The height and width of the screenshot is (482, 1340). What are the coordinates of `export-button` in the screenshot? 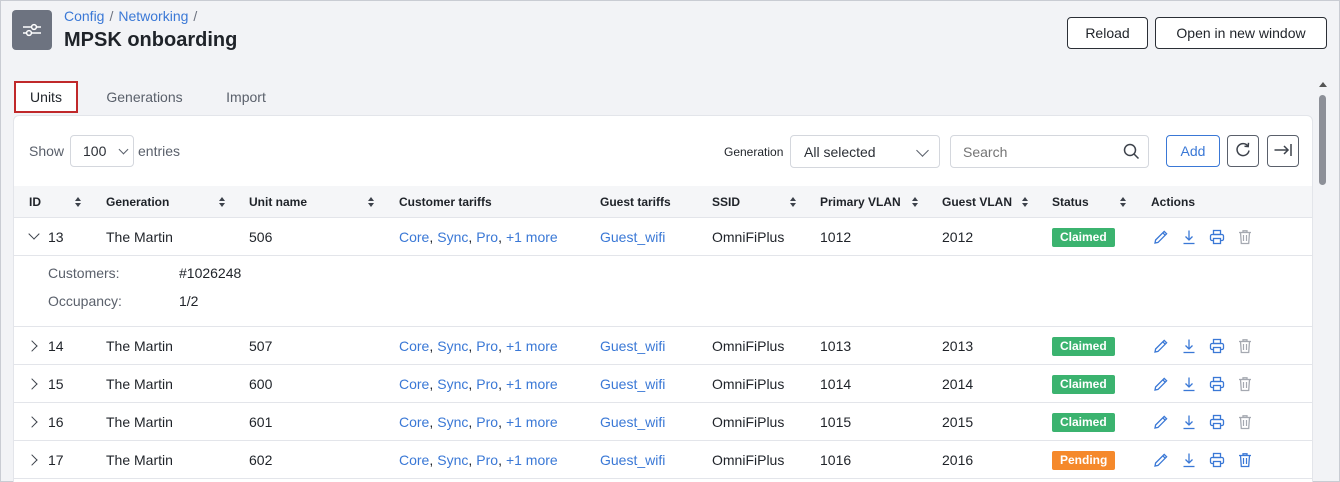 It's located at (1283, 151).